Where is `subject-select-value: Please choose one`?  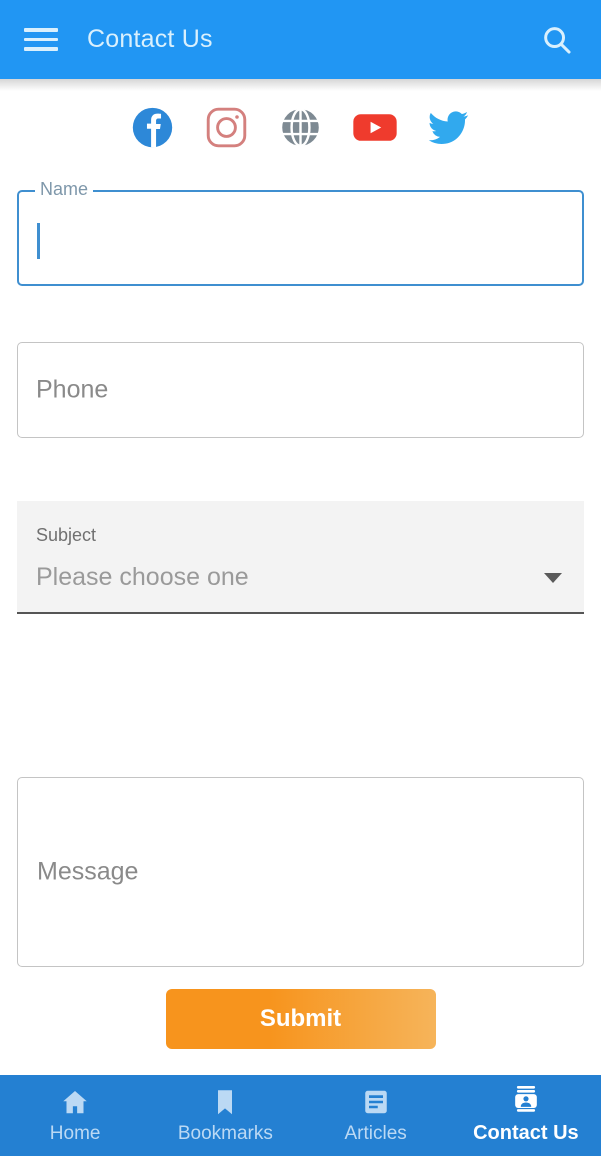
subject-select-value: Please choose one is located at coordinates (142, 577).